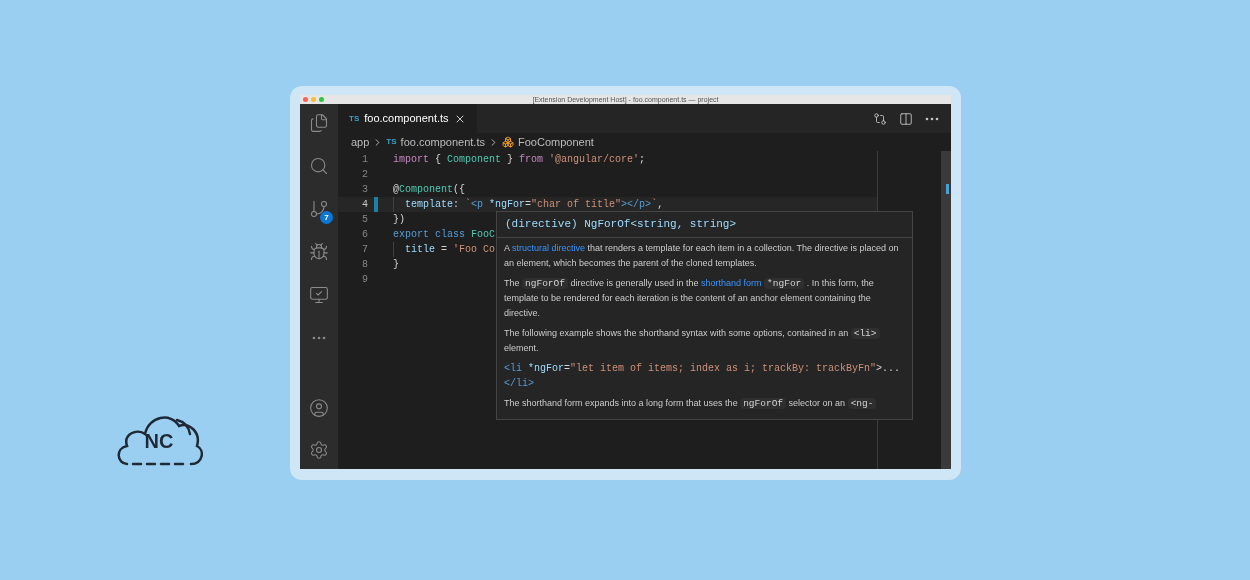  What do you see at coordinates (159, 441) in the screenshot?
I see `logo-text: NC` at bounding box center [159, 441].